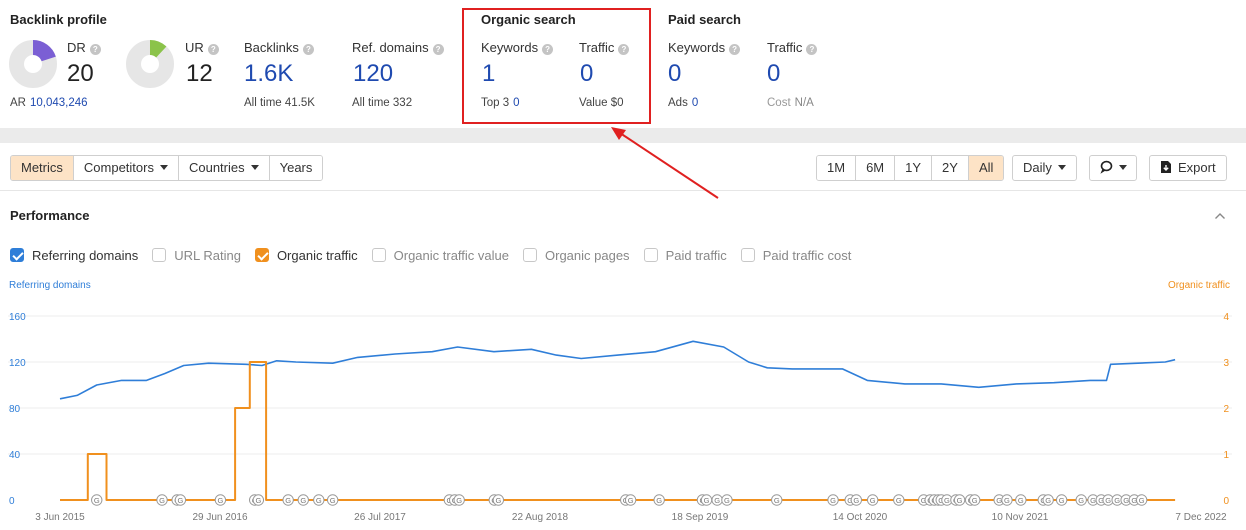 The width and height of the screenshot is (1246, 530). I want to click on ur-value: 12, so click(199, 73).